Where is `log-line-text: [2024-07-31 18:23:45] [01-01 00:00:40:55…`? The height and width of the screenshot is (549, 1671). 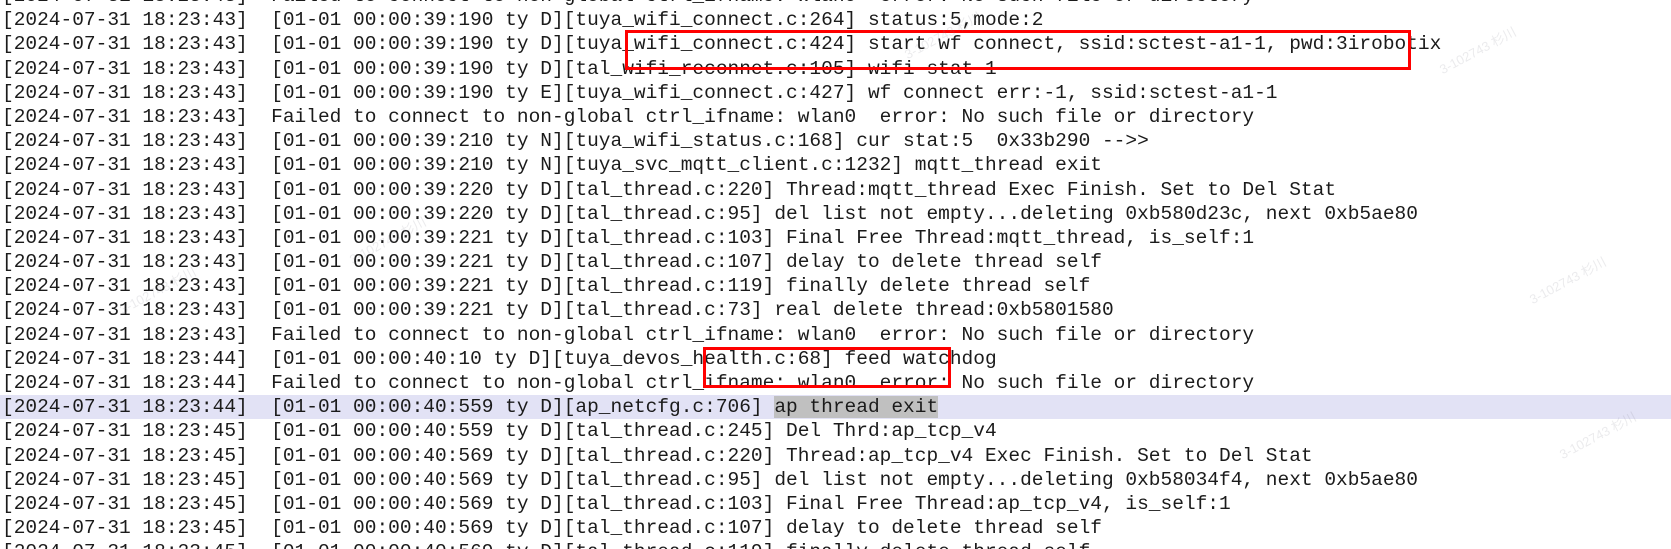
log-line-text: [2024-07-31 18:23:45] [01-01 00:00:40:55… is located at coordinates (499, 431).